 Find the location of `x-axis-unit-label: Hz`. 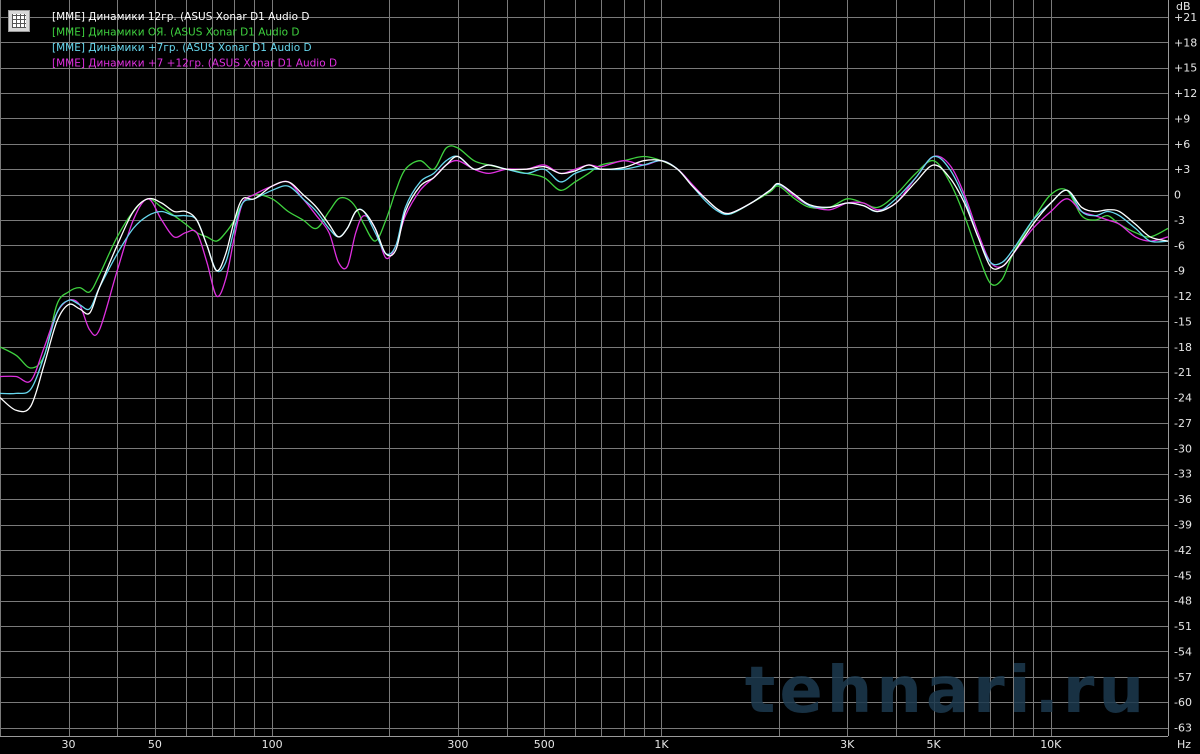

x-axis-unit-label: Hz is located at coordinates (1184, 744).